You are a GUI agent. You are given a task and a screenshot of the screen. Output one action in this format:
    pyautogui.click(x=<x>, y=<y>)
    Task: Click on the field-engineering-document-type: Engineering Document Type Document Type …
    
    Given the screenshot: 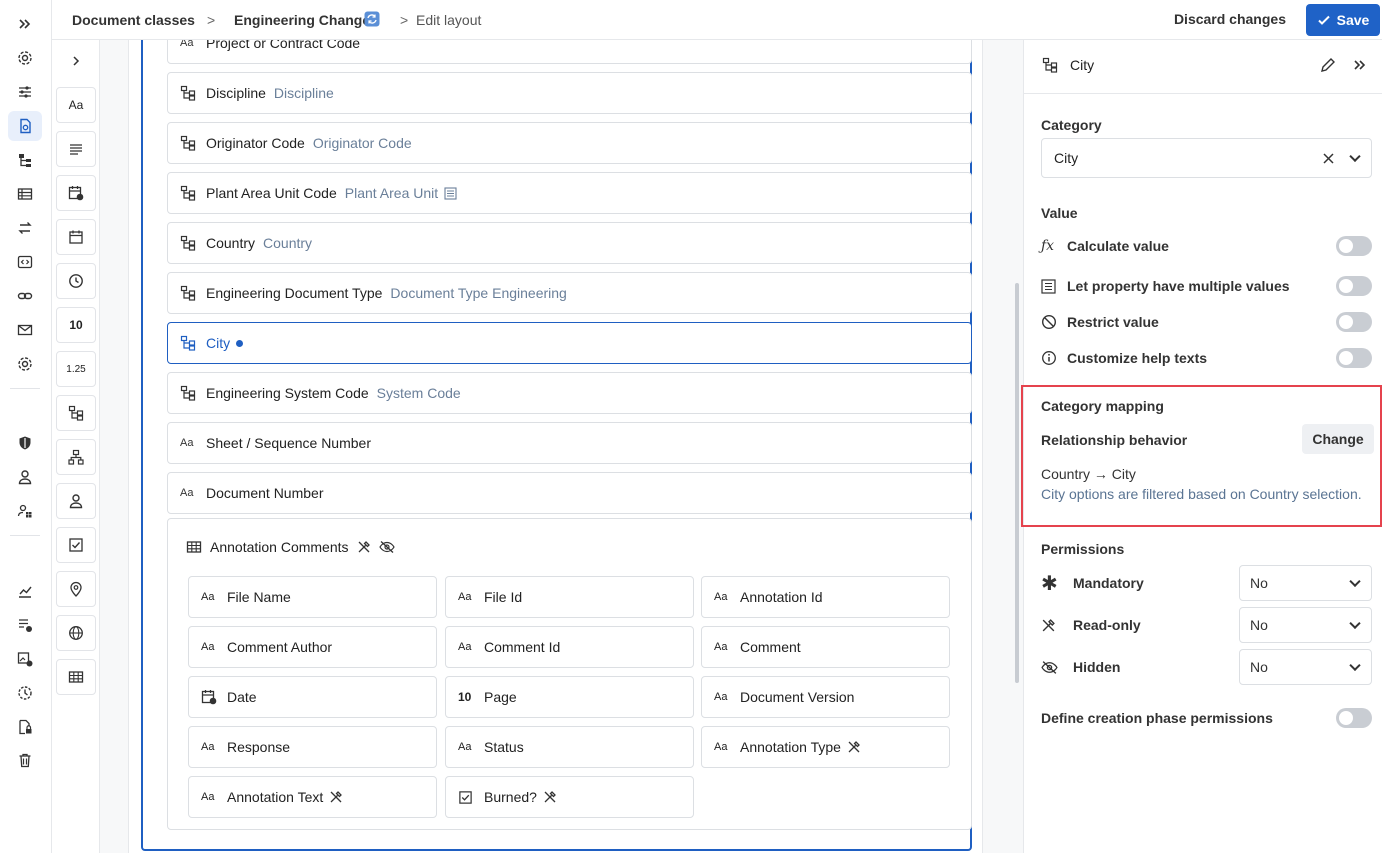 What is the action you would take?
    pyautogui.click(x=569, y=293)
    